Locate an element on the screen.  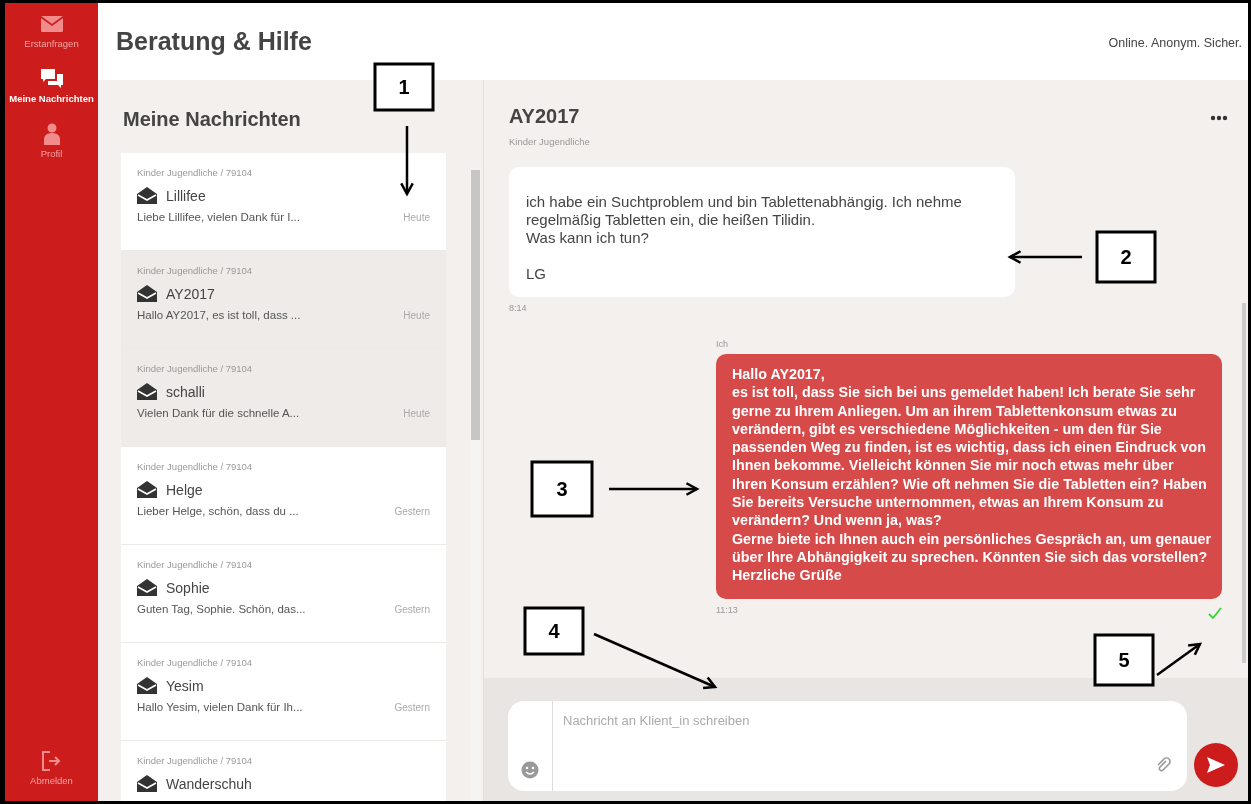
conversation-item: Kinder Jugendliche / 79104 AY2017 Hallo AY2017, es ist toll, dass ... Heute is located at coordinates (283, 300).